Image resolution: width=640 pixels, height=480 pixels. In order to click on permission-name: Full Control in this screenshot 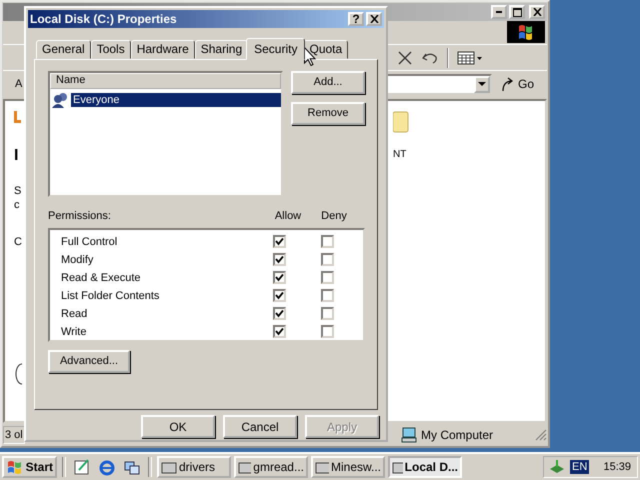, I will do `click(89, 242)`.